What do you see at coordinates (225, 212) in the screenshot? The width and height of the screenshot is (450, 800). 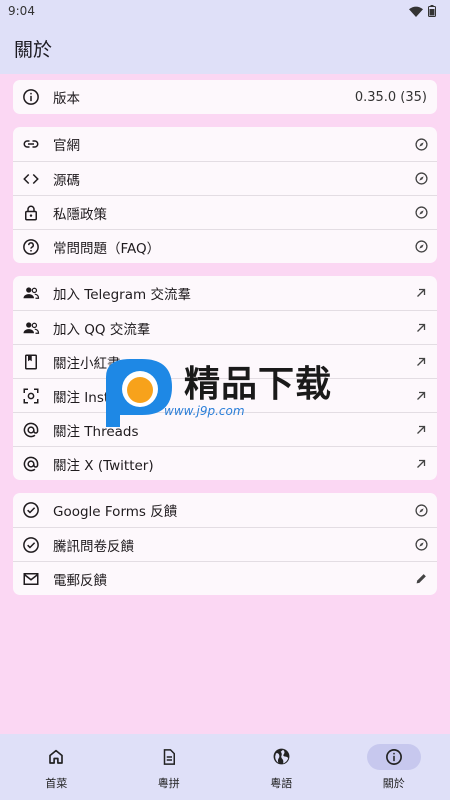 I see `privacy-policy-row: 私隱政策` at bounding box center [225, 212].